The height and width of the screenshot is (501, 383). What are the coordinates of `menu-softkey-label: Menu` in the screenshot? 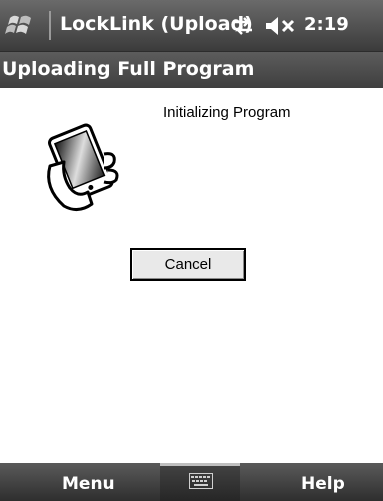 It's located at (88, 484).